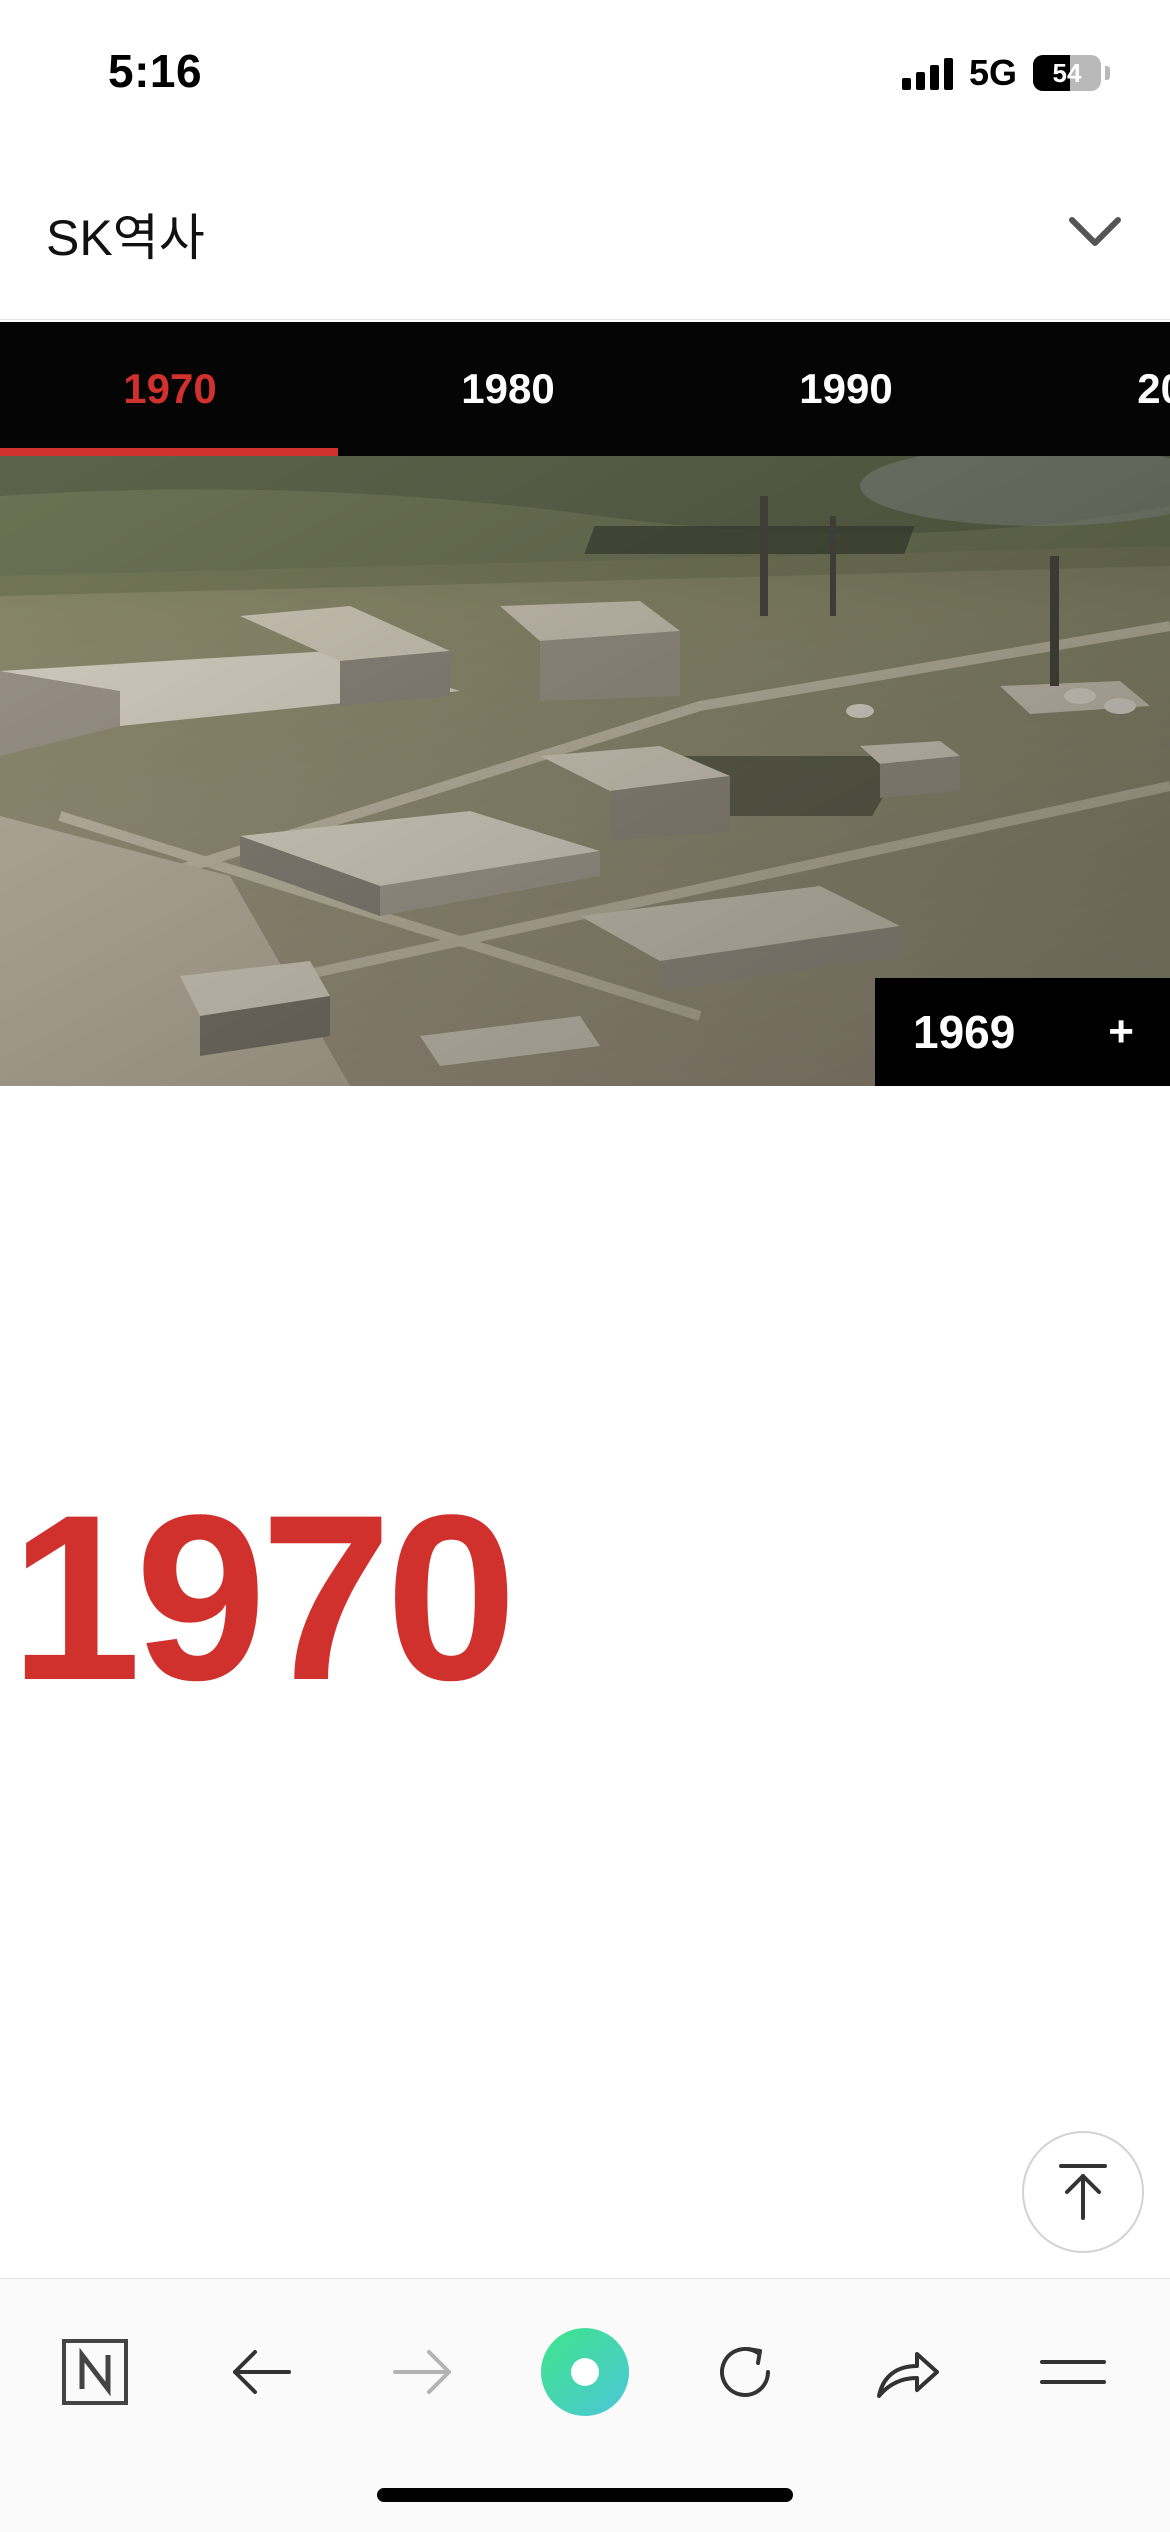  Describe the element at coordinates (1107, 73) in the screenshot. I see `battery-cap` at that location.